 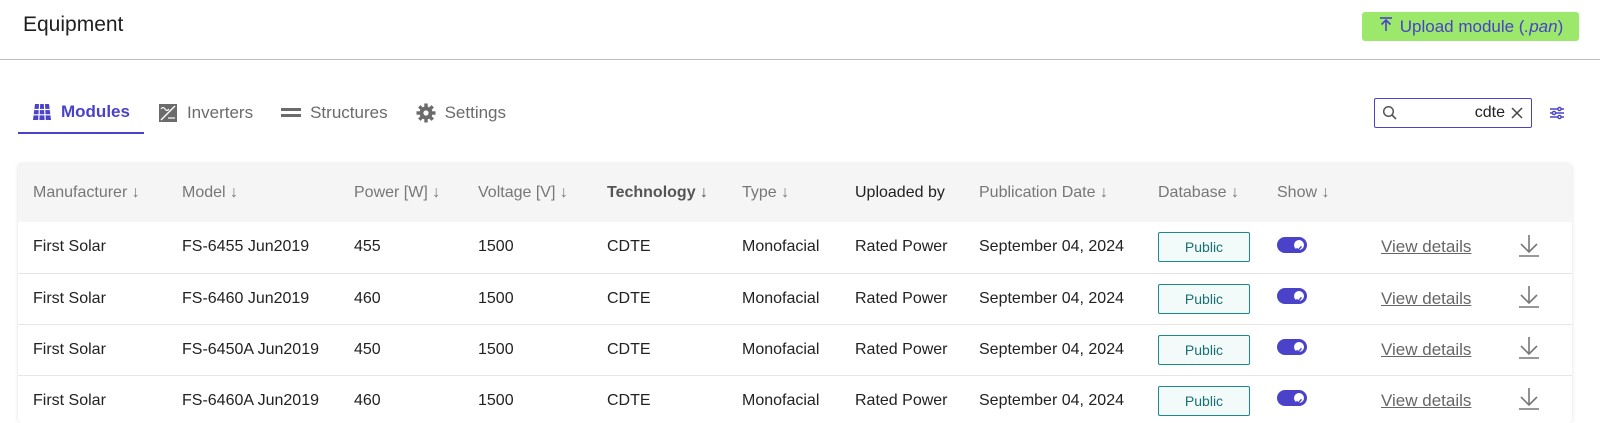 What do you see at coordinates (1537, 193) in the screenshot?
I see `column-header-download` at bounding box center [1537, 193].